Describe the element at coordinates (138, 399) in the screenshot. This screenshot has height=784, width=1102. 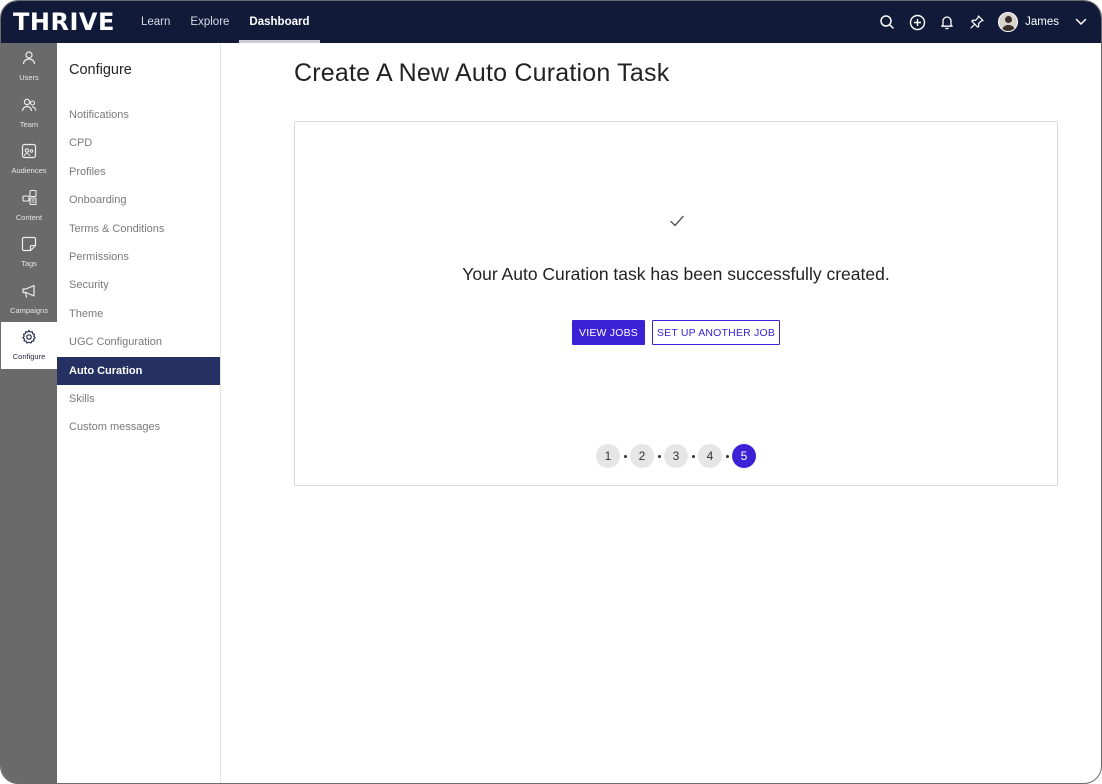
I see `sidebar-item-skills: Skills` at that location.